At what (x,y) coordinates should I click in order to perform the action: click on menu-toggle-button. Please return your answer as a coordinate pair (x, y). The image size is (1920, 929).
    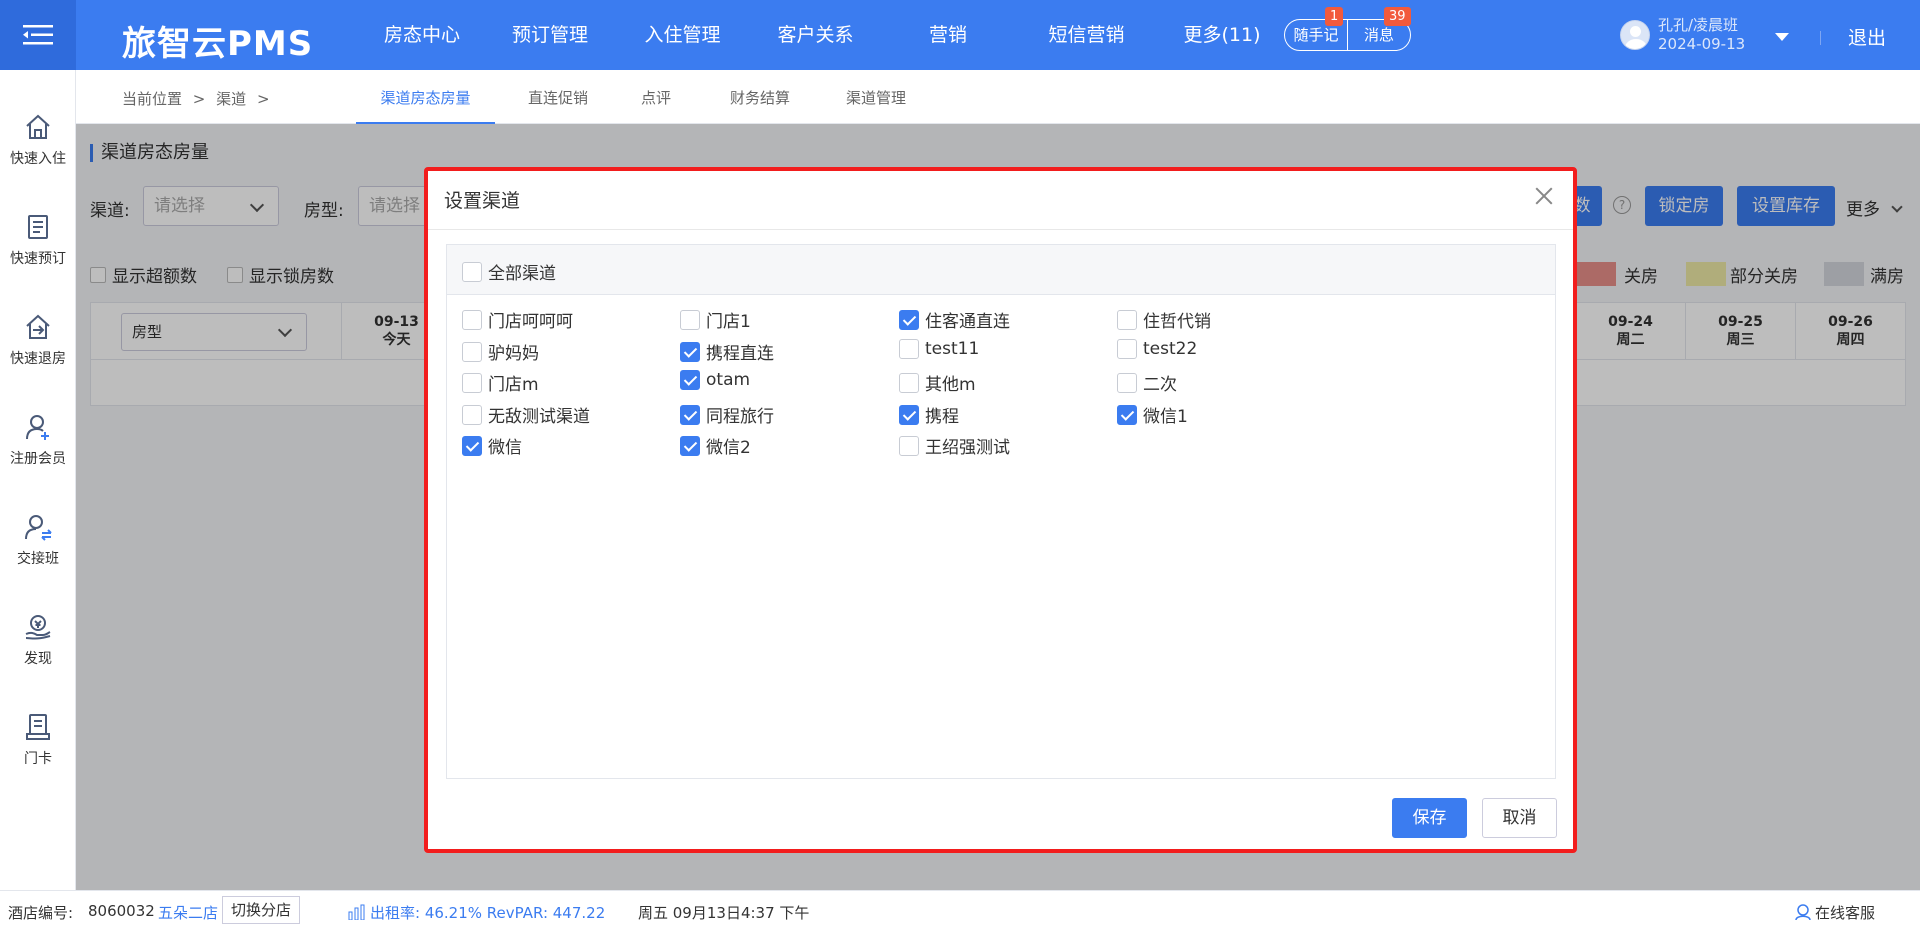
    Looking at the image, I should click on (38, 35).